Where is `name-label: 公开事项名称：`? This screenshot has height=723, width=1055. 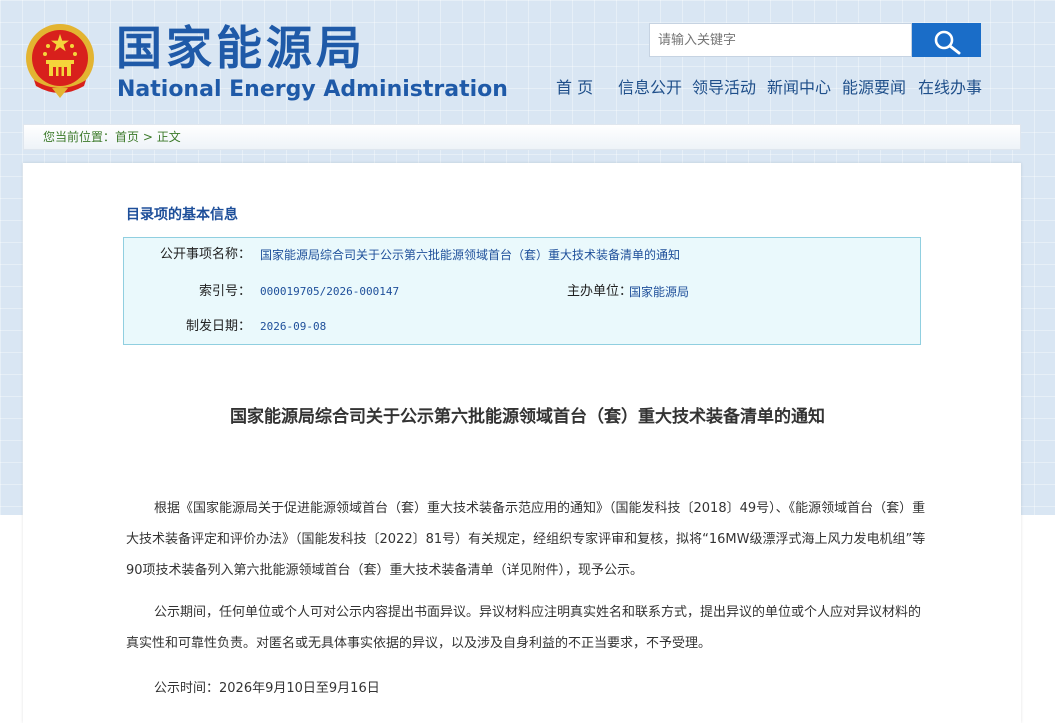
name-label: 公开事项名称： is located at coordinates (205, 254).